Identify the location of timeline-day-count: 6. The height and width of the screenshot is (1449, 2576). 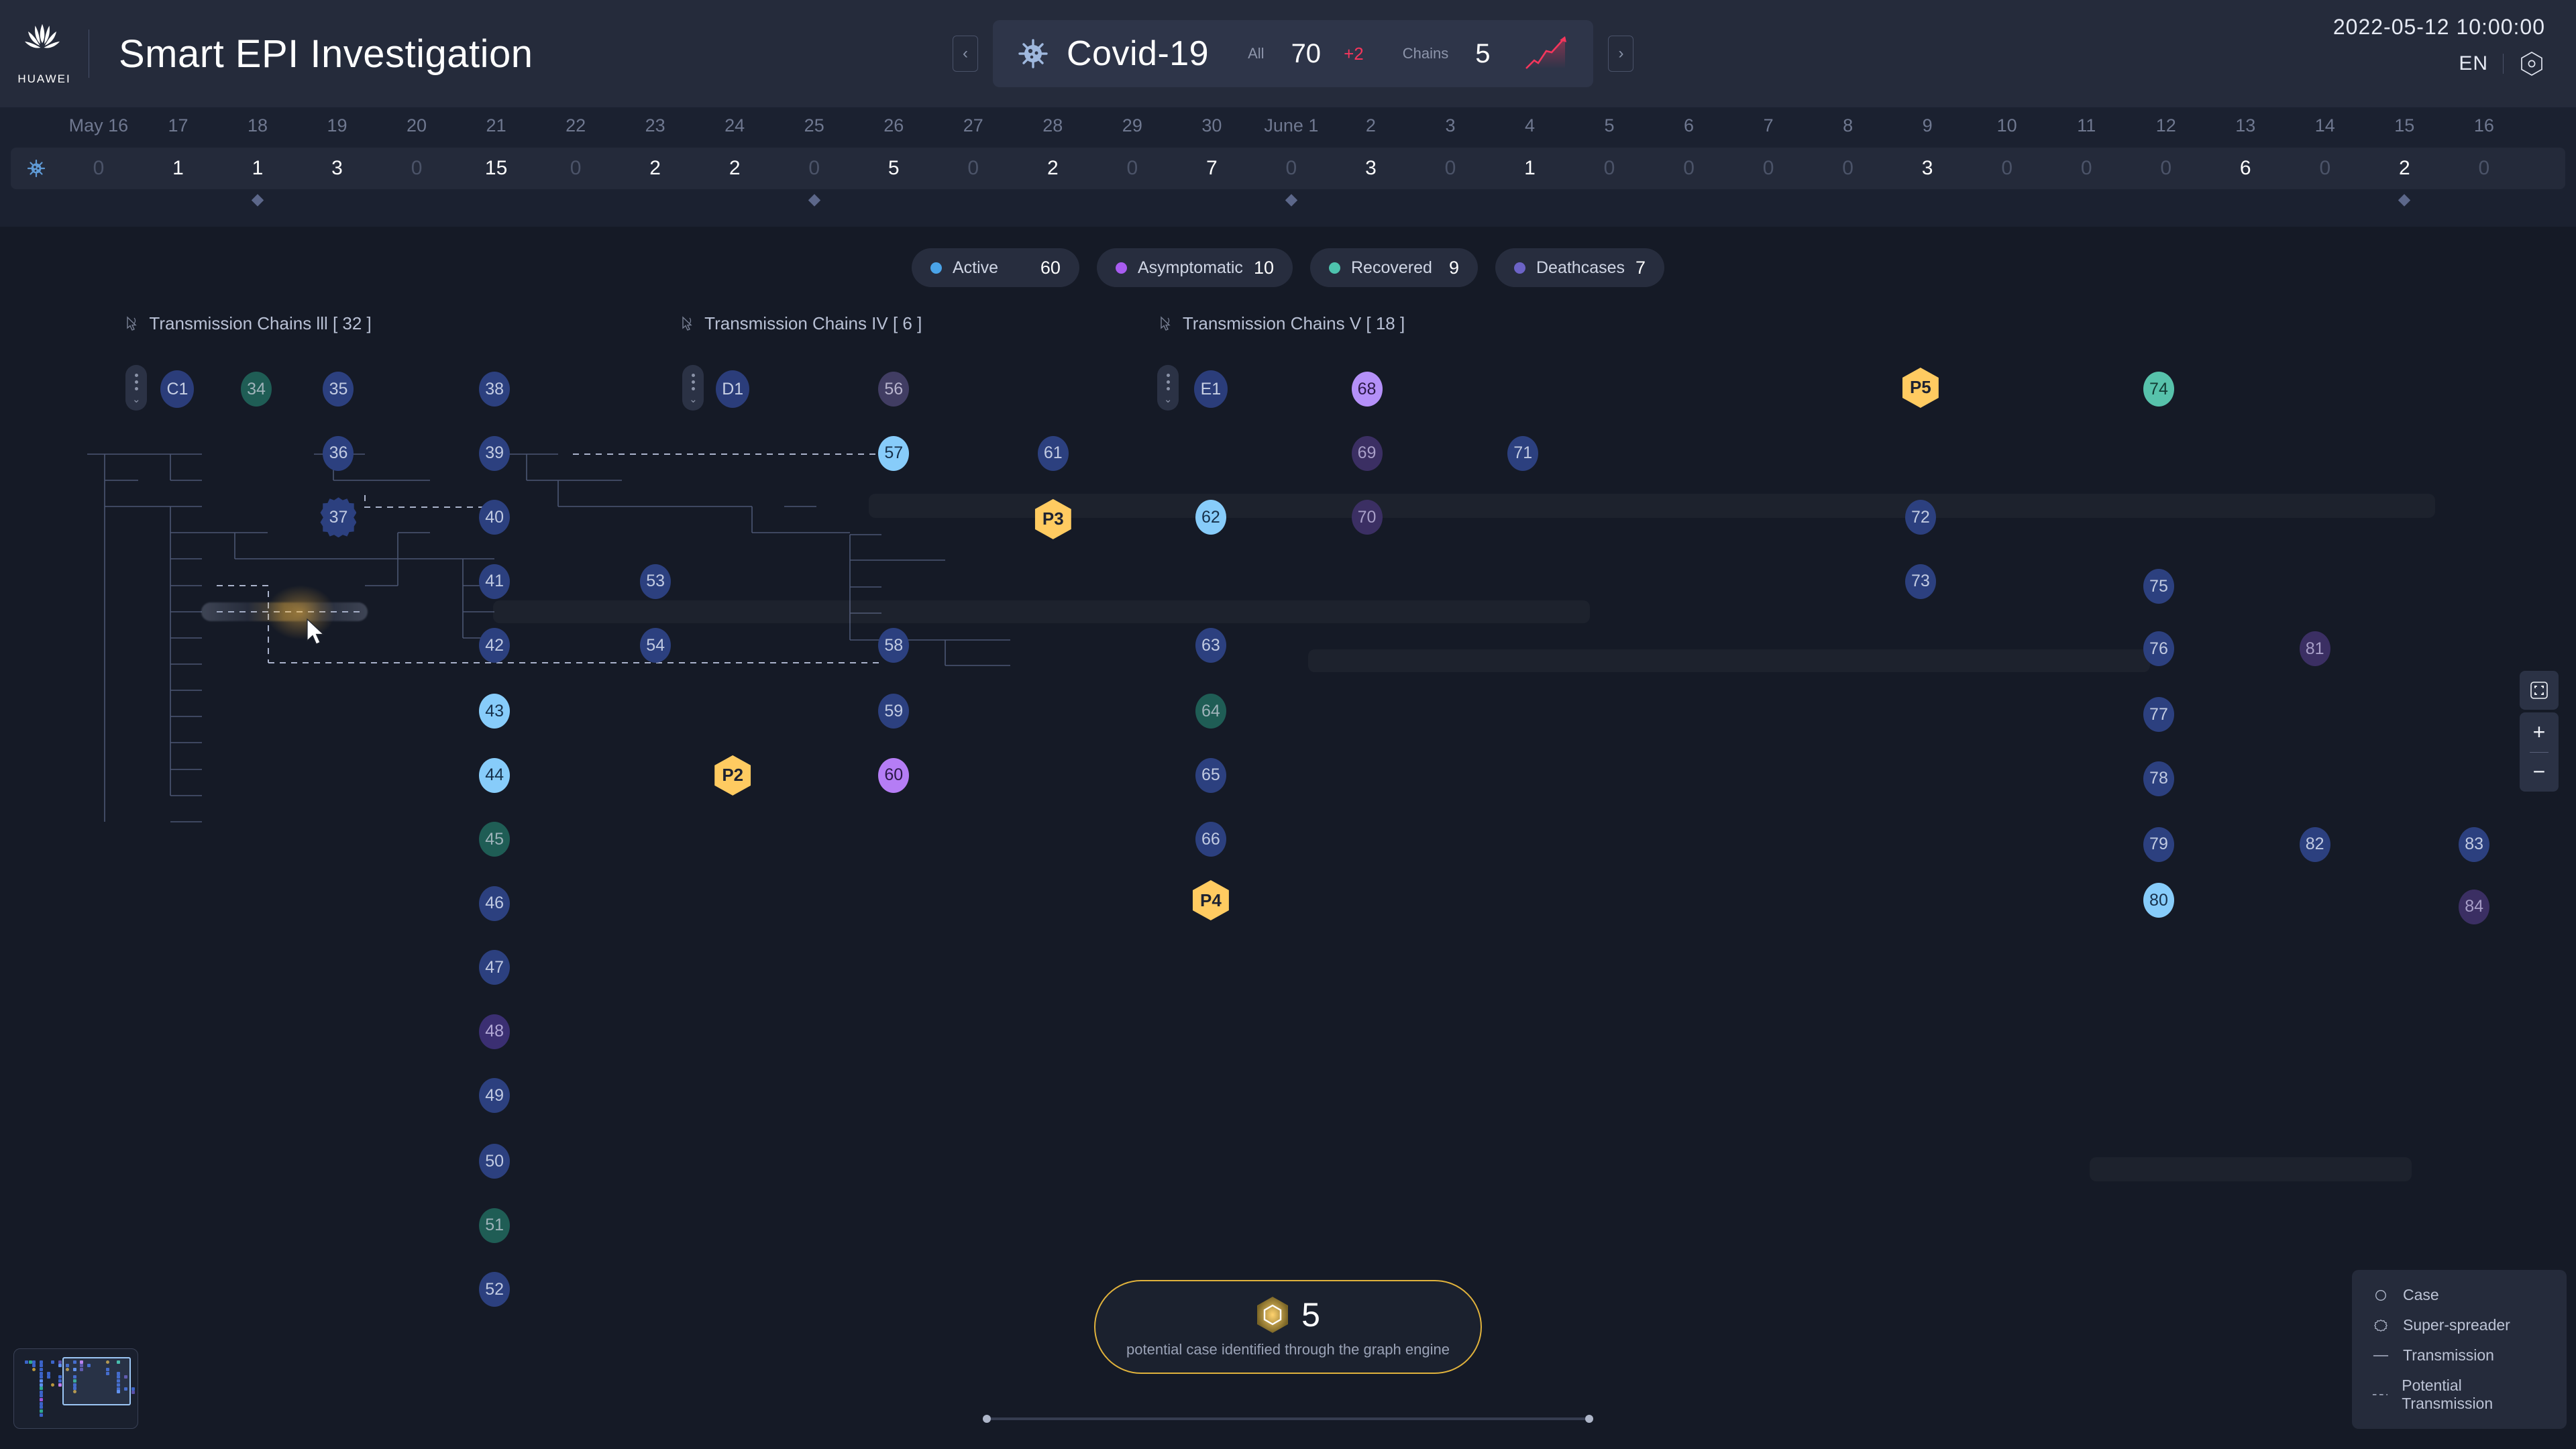
(2245, 168).